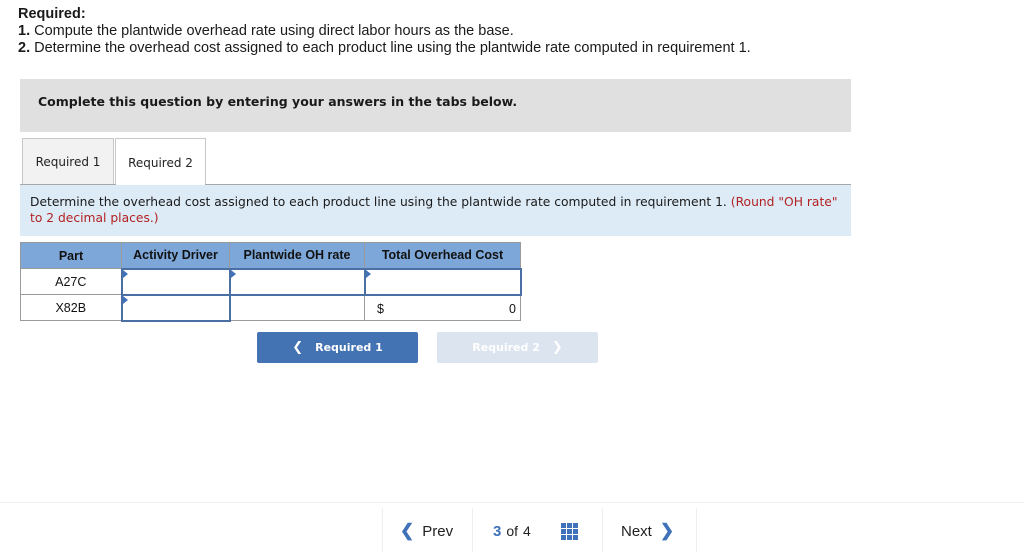  I want to click on currency-symbol: $, so click(380, 308).